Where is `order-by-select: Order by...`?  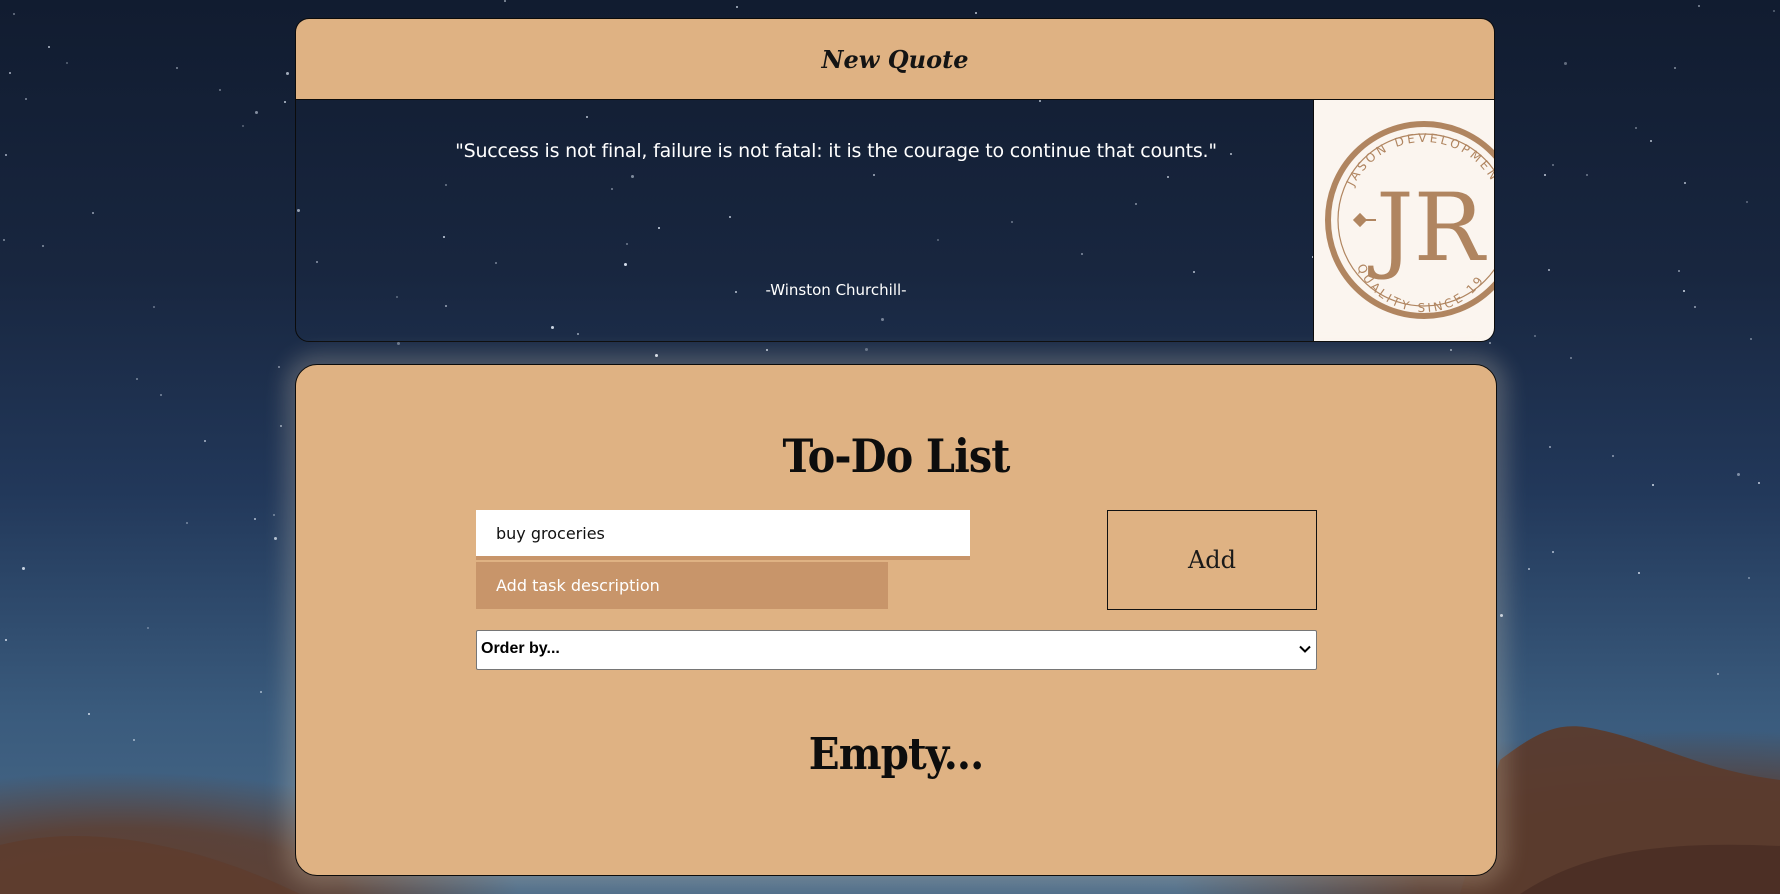
order-by-select: Order by... is located at coordinates (896, 650).